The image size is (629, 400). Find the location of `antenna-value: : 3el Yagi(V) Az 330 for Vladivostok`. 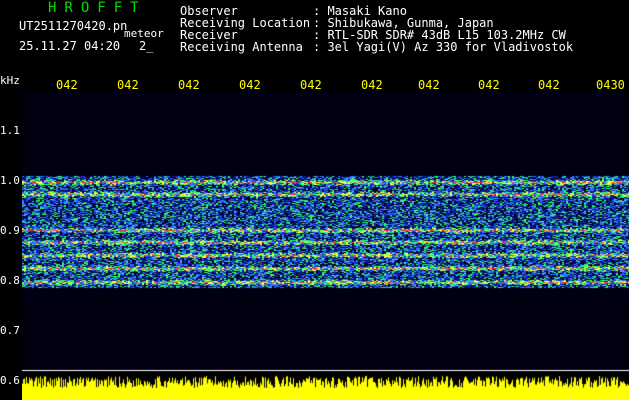

antenna-value: : 3el Yagi(V) Az 330 for Vladivostok is located at coordinates (443, 47).